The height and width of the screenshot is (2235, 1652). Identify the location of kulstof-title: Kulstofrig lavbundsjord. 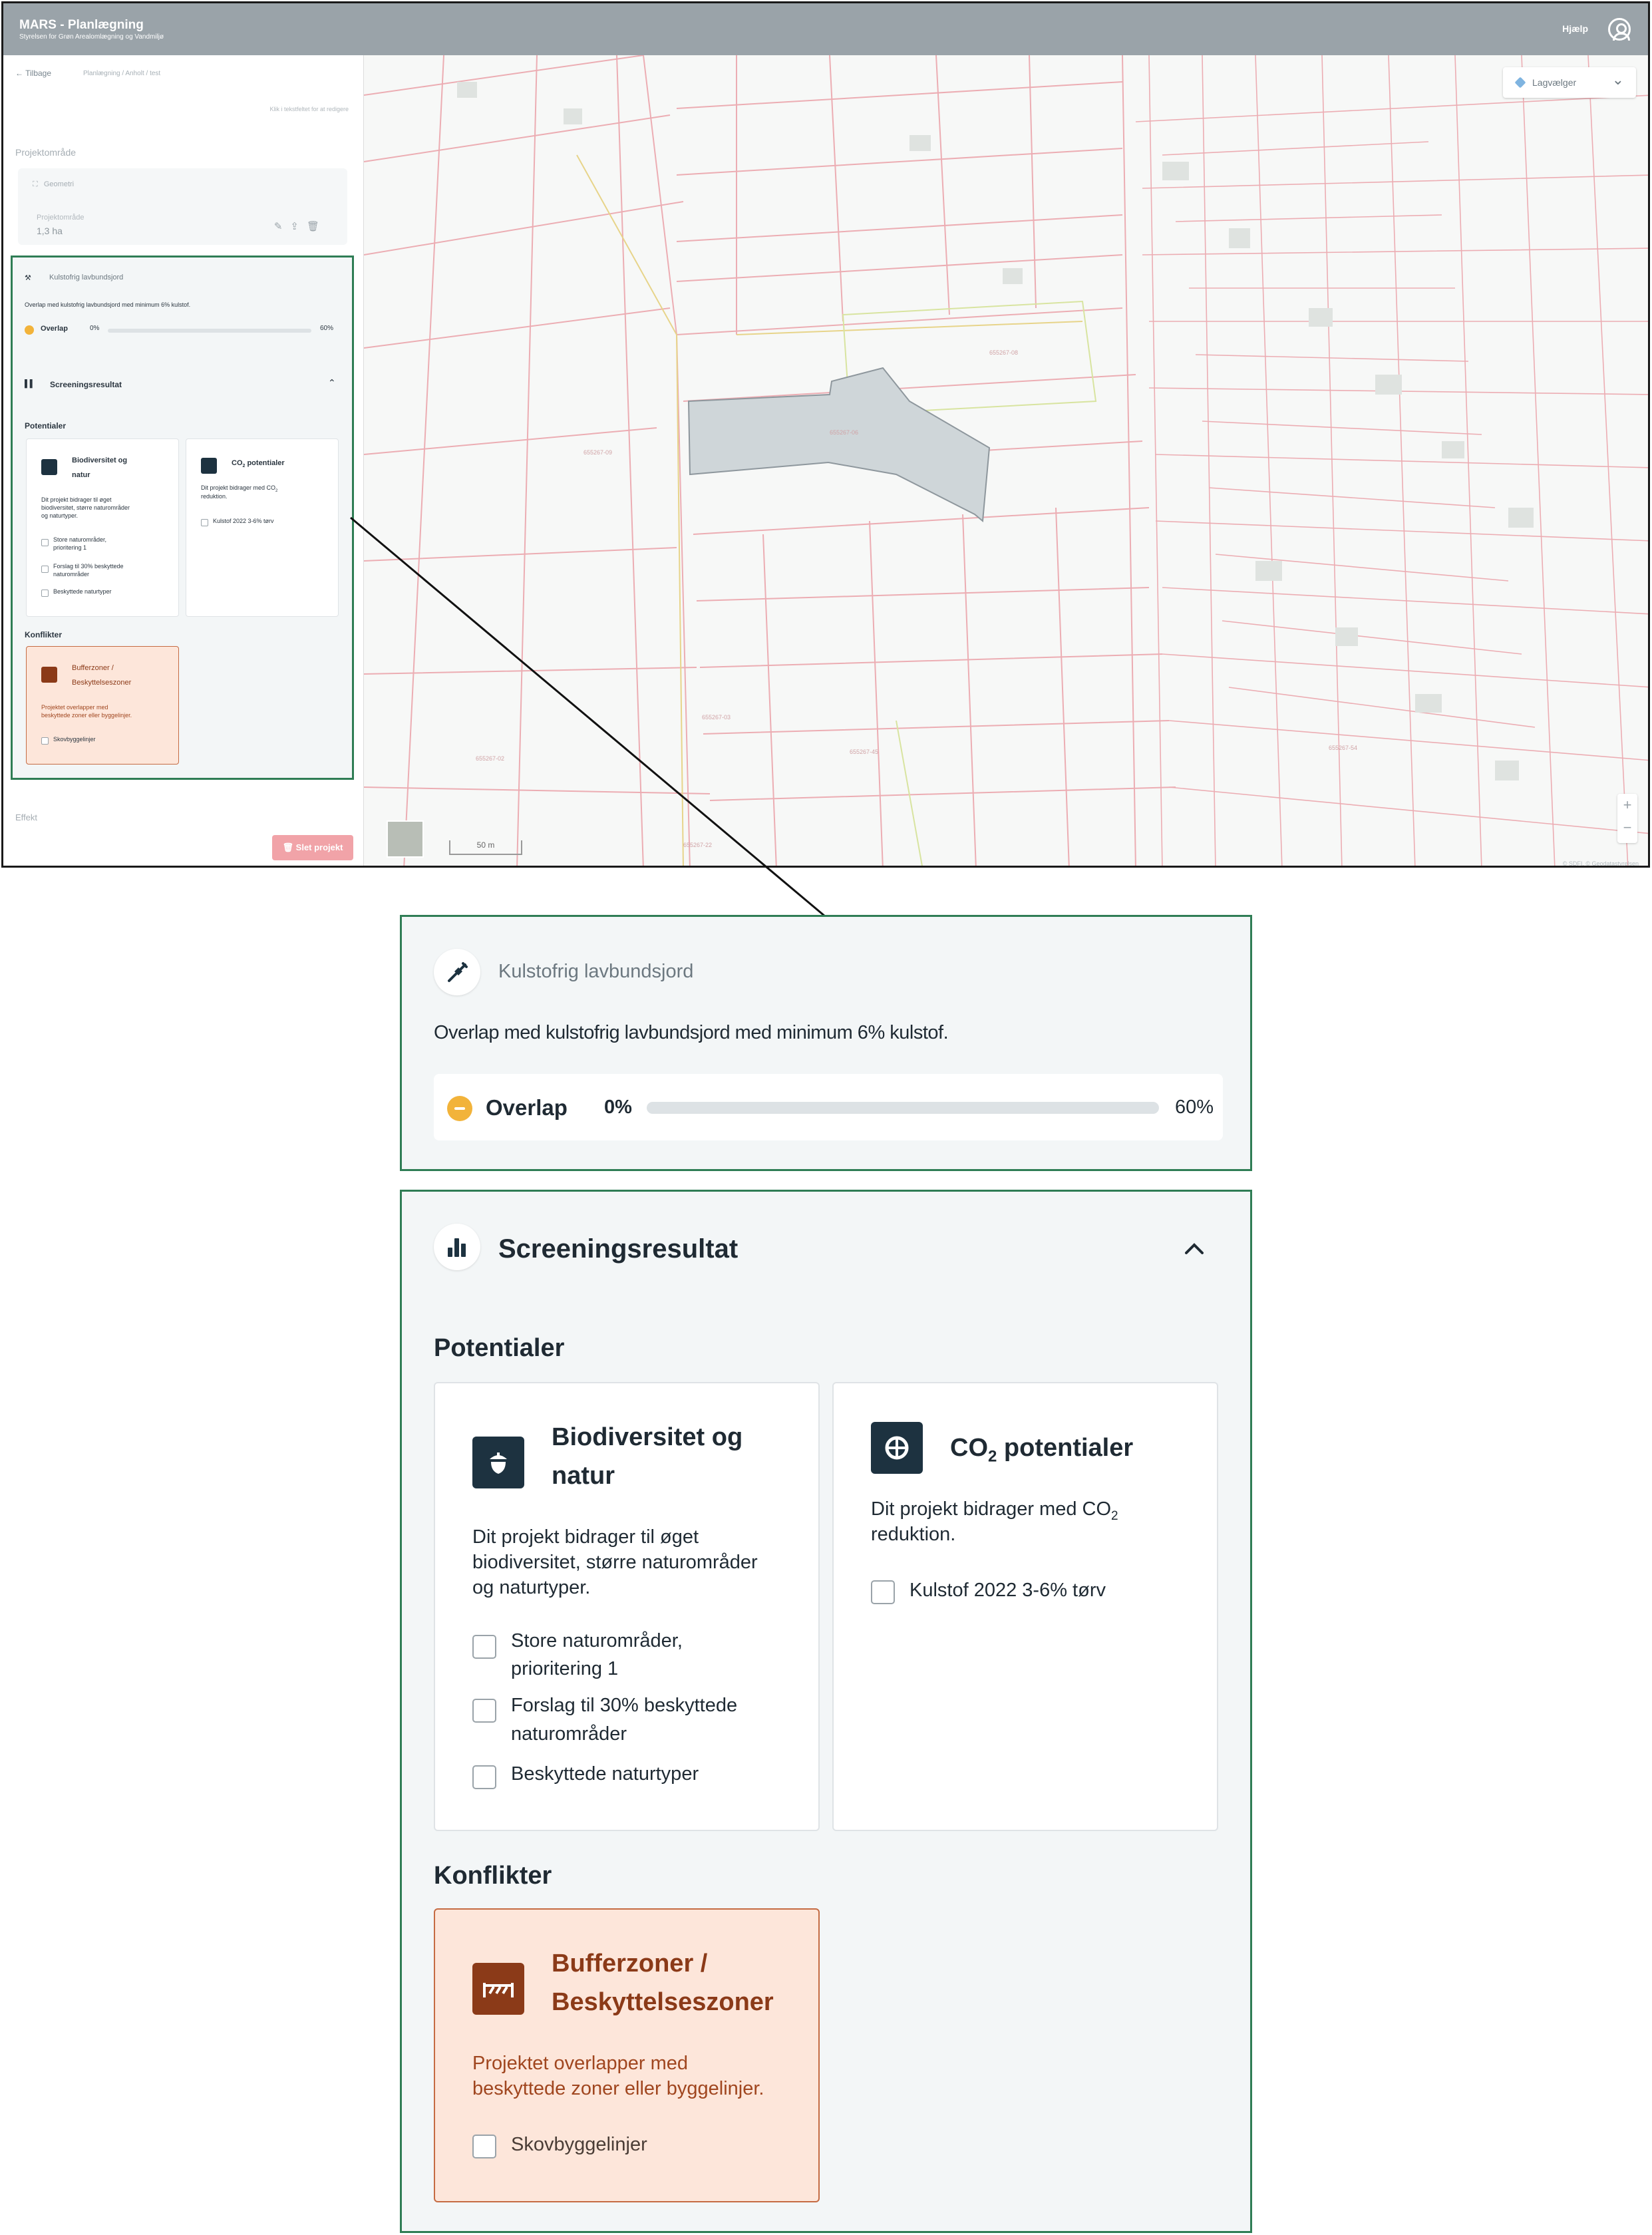
(596, 971).